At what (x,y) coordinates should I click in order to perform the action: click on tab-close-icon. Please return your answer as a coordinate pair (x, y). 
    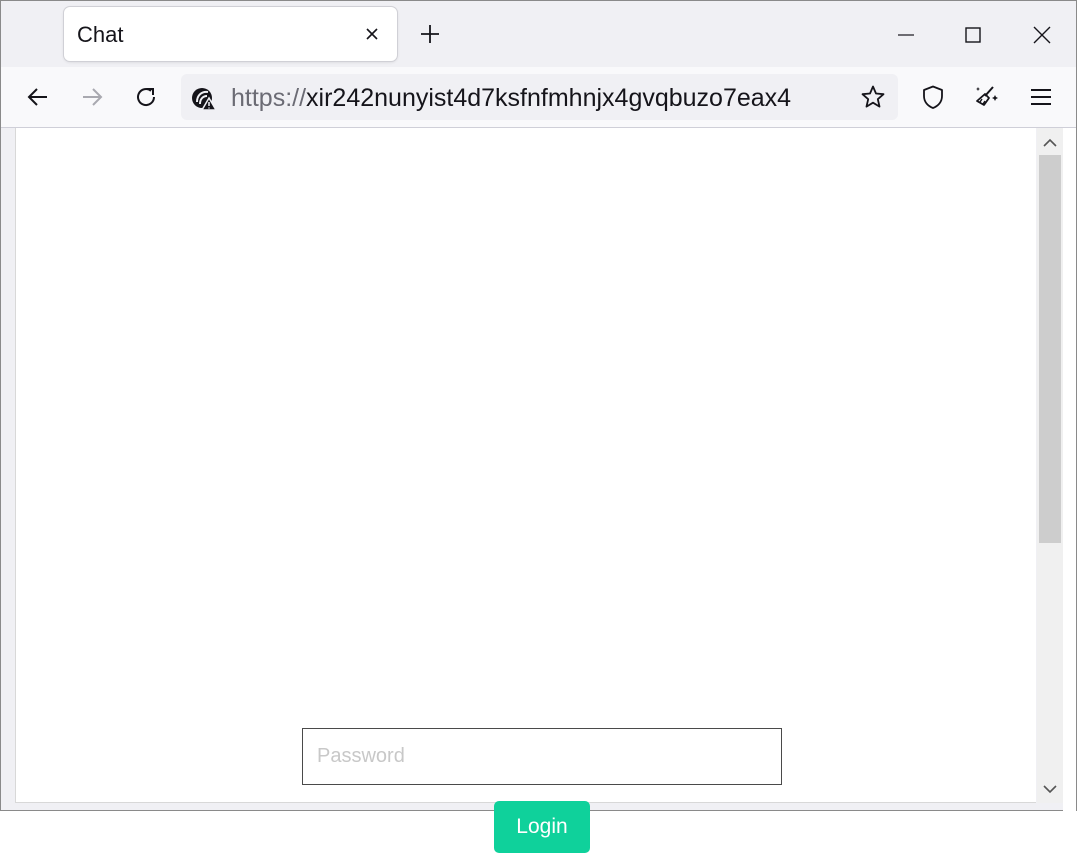
    Looking at the image, I should click on (372, 34).